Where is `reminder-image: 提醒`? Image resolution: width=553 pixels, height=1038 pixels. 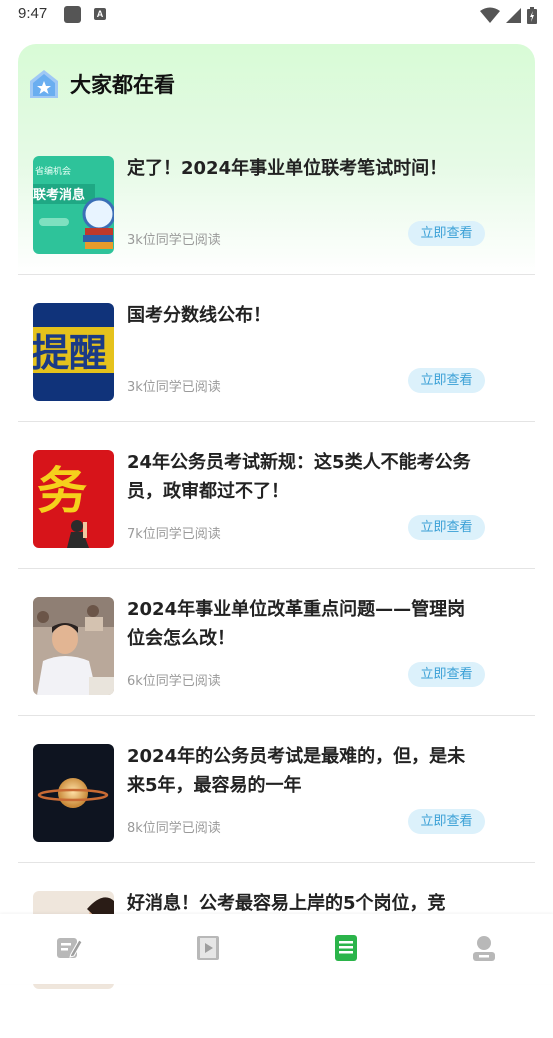 reminder-image: 提醒 is located at coordinates (73, 352).